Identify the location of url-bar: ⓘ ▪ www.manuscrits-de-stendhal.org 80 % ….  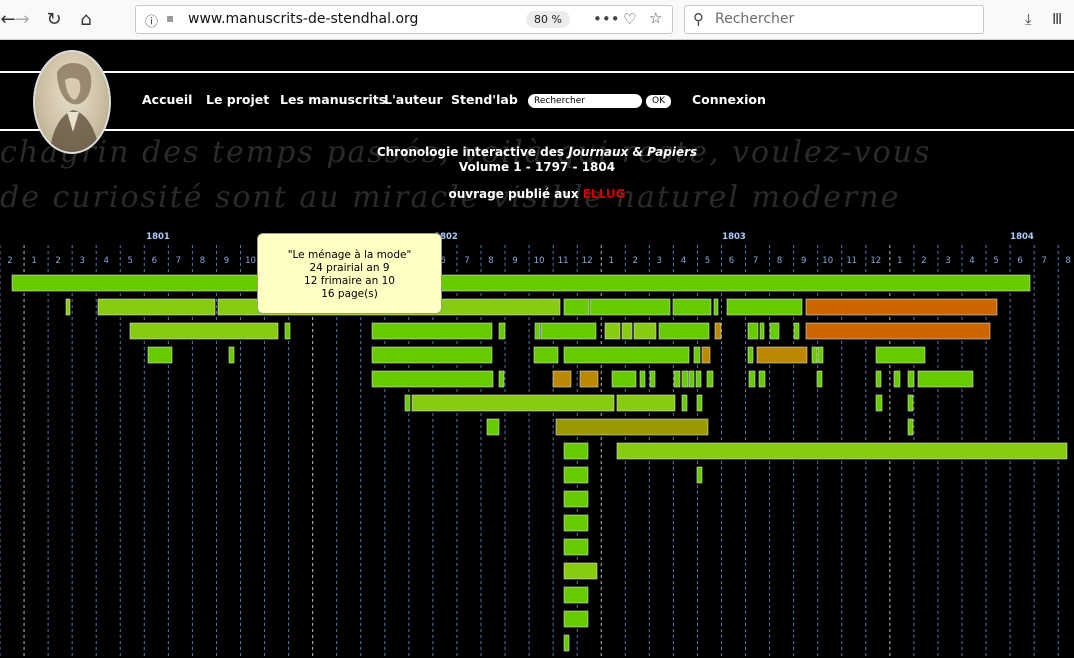
(404, 19).